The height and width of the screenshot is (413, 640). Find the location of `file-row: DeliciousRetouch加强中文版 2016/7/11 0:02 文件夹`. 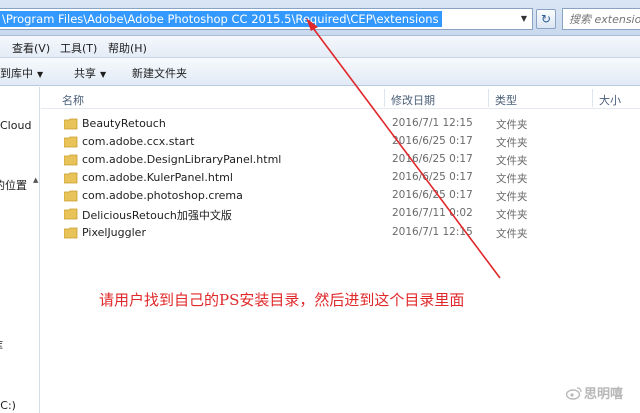

file-row: DeliciousRetouch加强中文版 2016/7/11 0:02 文件夹 is located at coordinates (323, 214).